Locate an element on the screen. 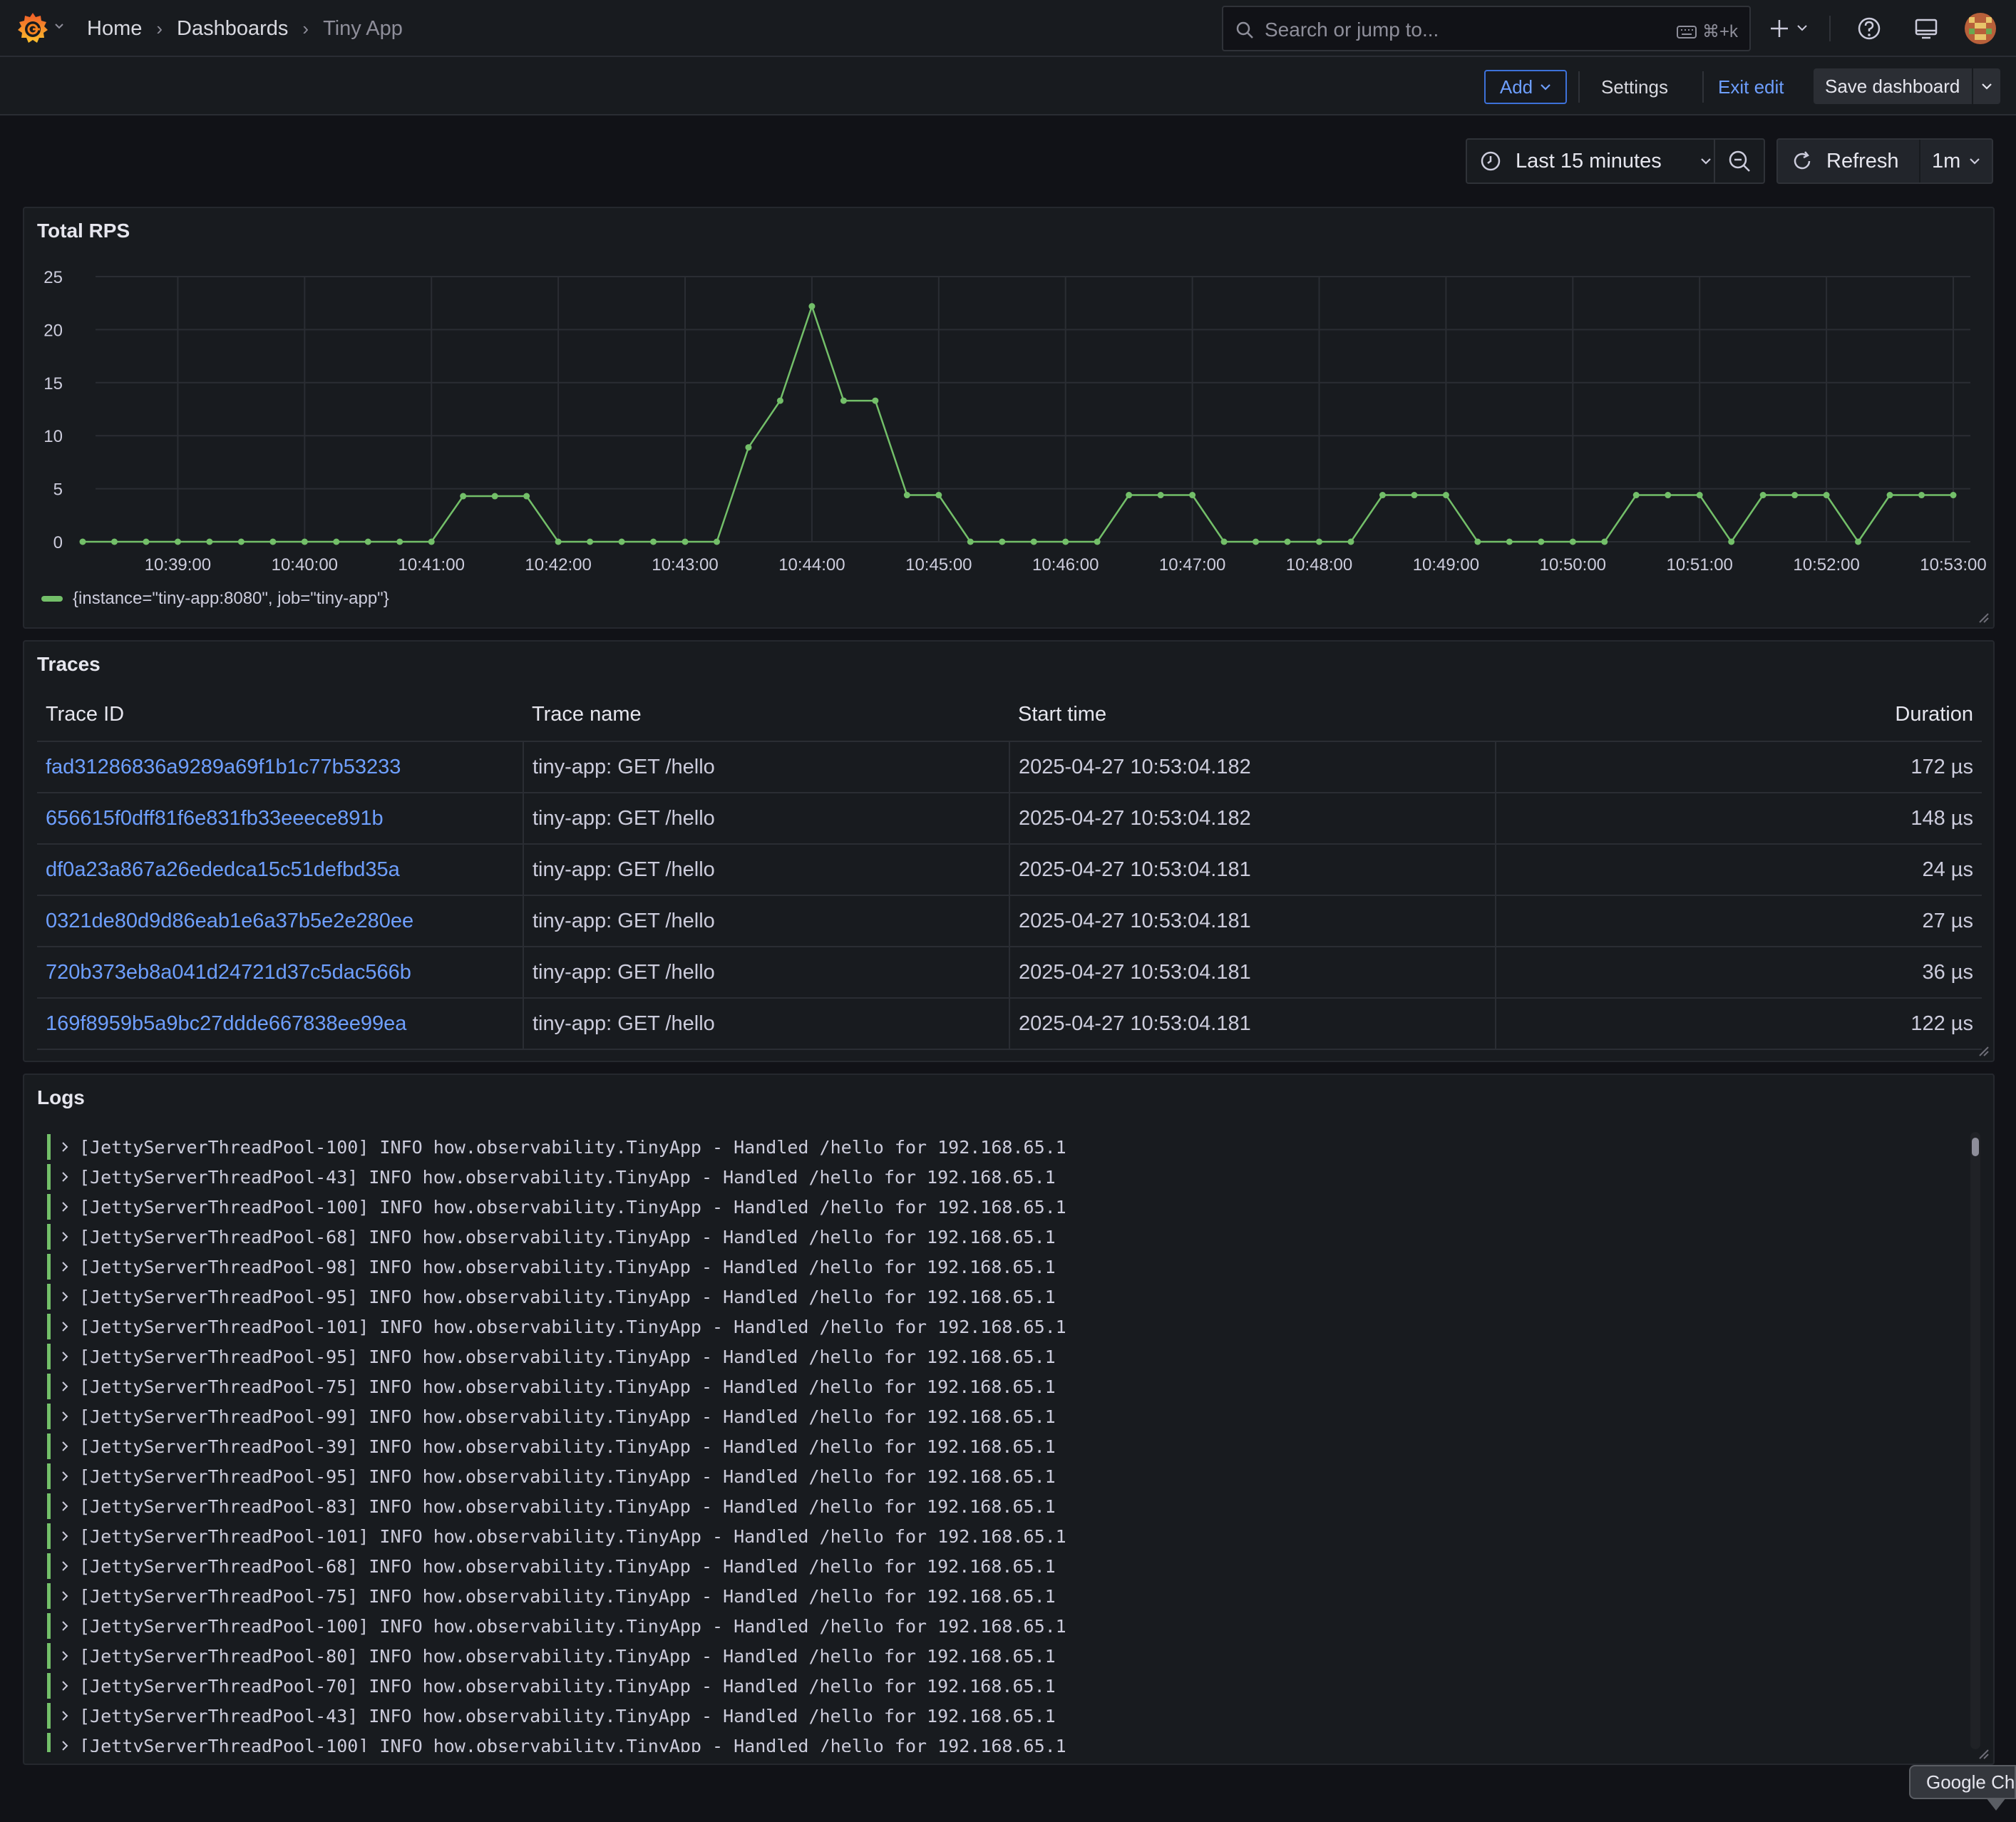 The height and width of the screenshot is (1822, 2016). trace-id-link: df0a23a867a26ededca15c51defbd35a is located at coordinates (280, 869).